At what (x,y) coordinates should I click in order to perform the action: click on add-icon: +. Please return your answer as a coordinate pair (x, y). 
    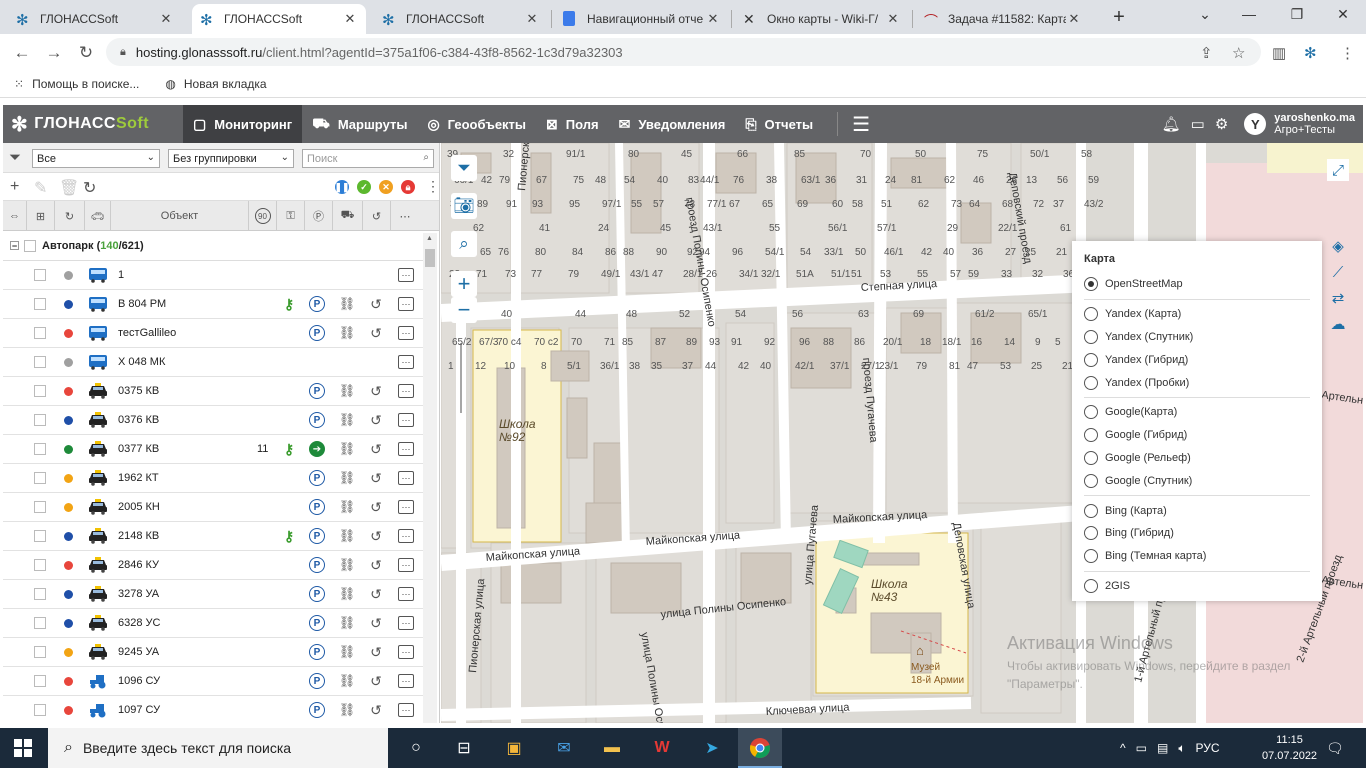
    Looking at the image, I should click on (14, 187).